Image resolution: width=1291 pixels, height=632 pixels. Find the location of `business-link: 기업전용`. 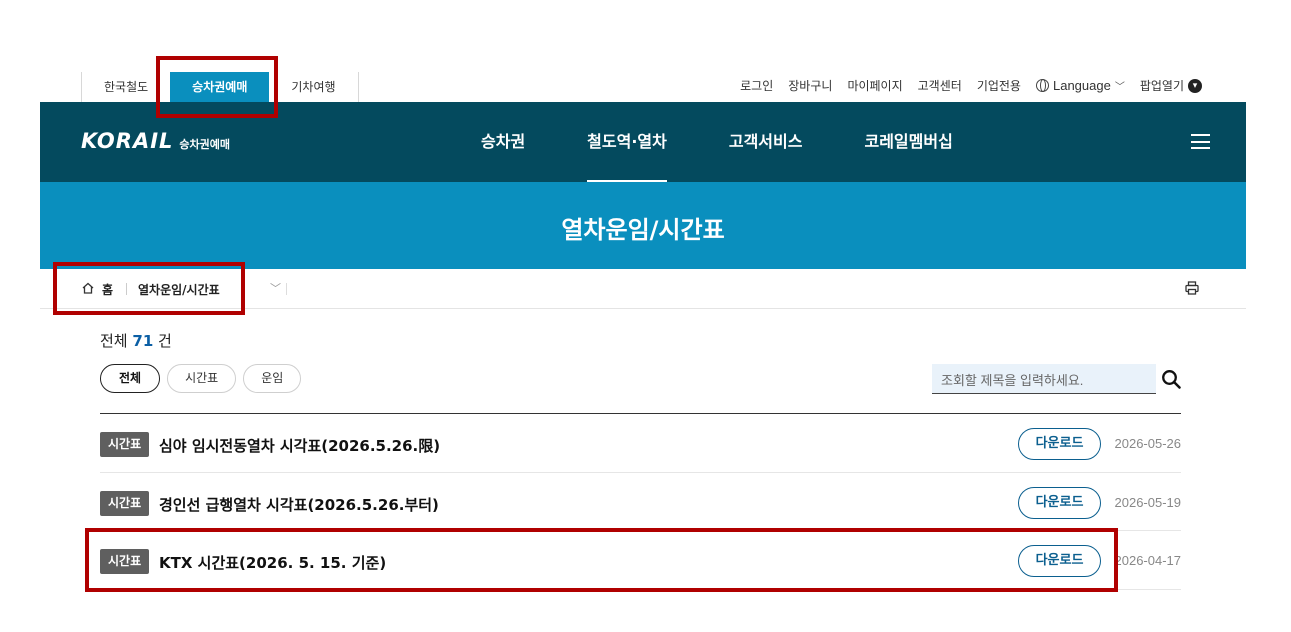

business-link: 기업전용 is located at coordinates (999, 85).